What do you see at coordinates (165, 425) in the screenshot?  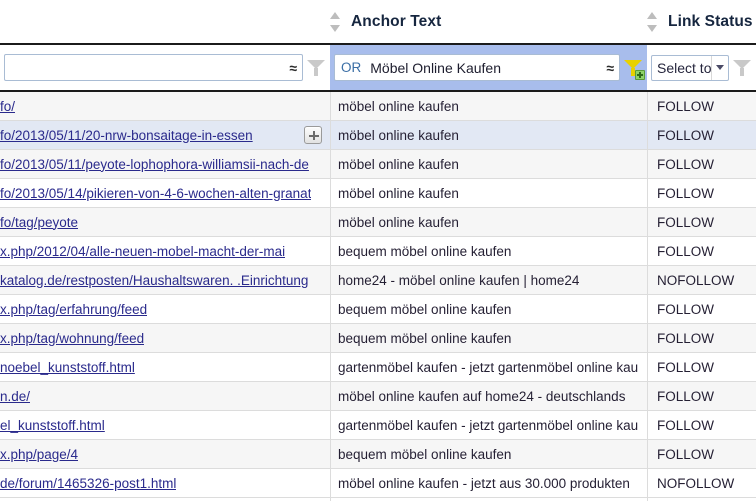 I see `cell-target-url: el_kunststoff.html` at bounding box center [165, 425].